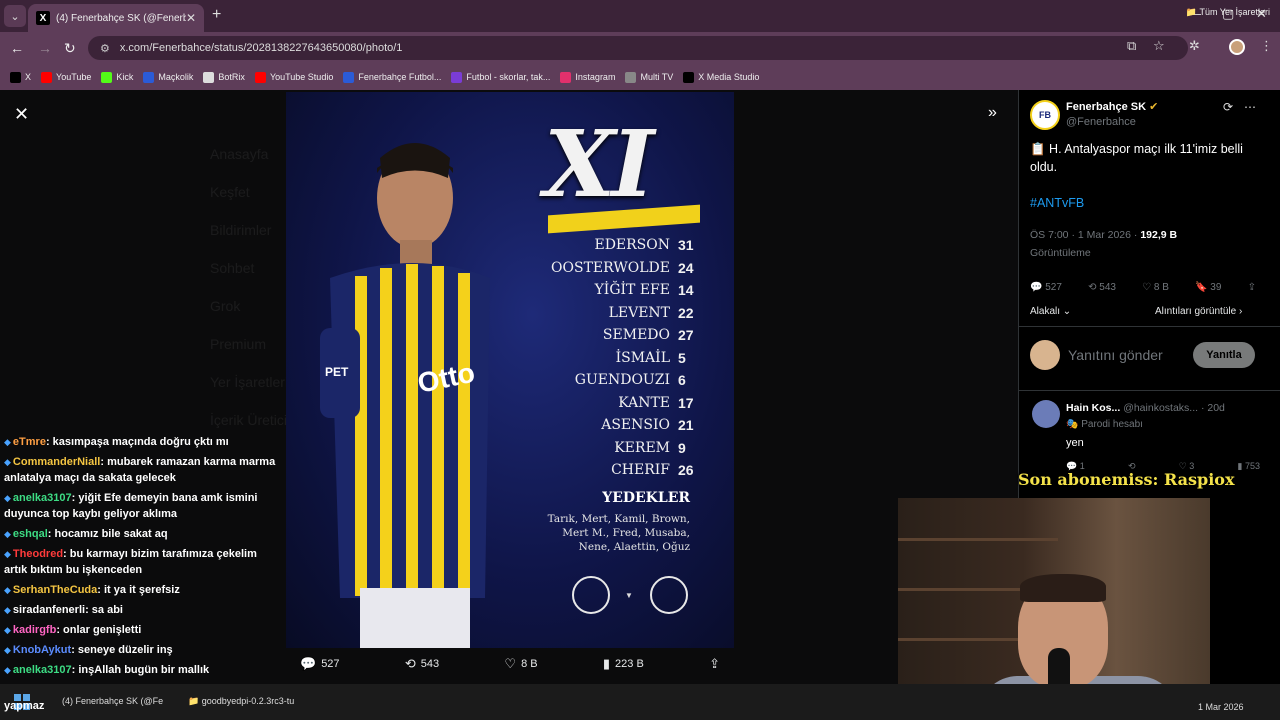 Image resolution: width=1280 pixels, height=720 pixels. Describe the element at coordinates (320, 664) in the screenshot. I see `reply-button: 💬 527` at that location.